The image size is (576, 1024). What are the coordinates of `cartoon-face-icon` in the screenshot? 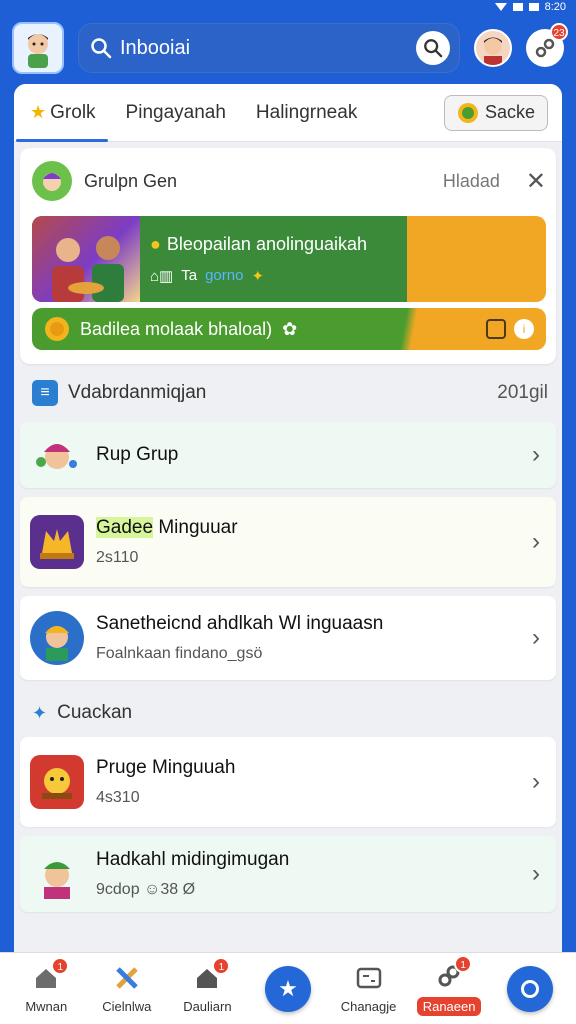 It's located at (52, 182).